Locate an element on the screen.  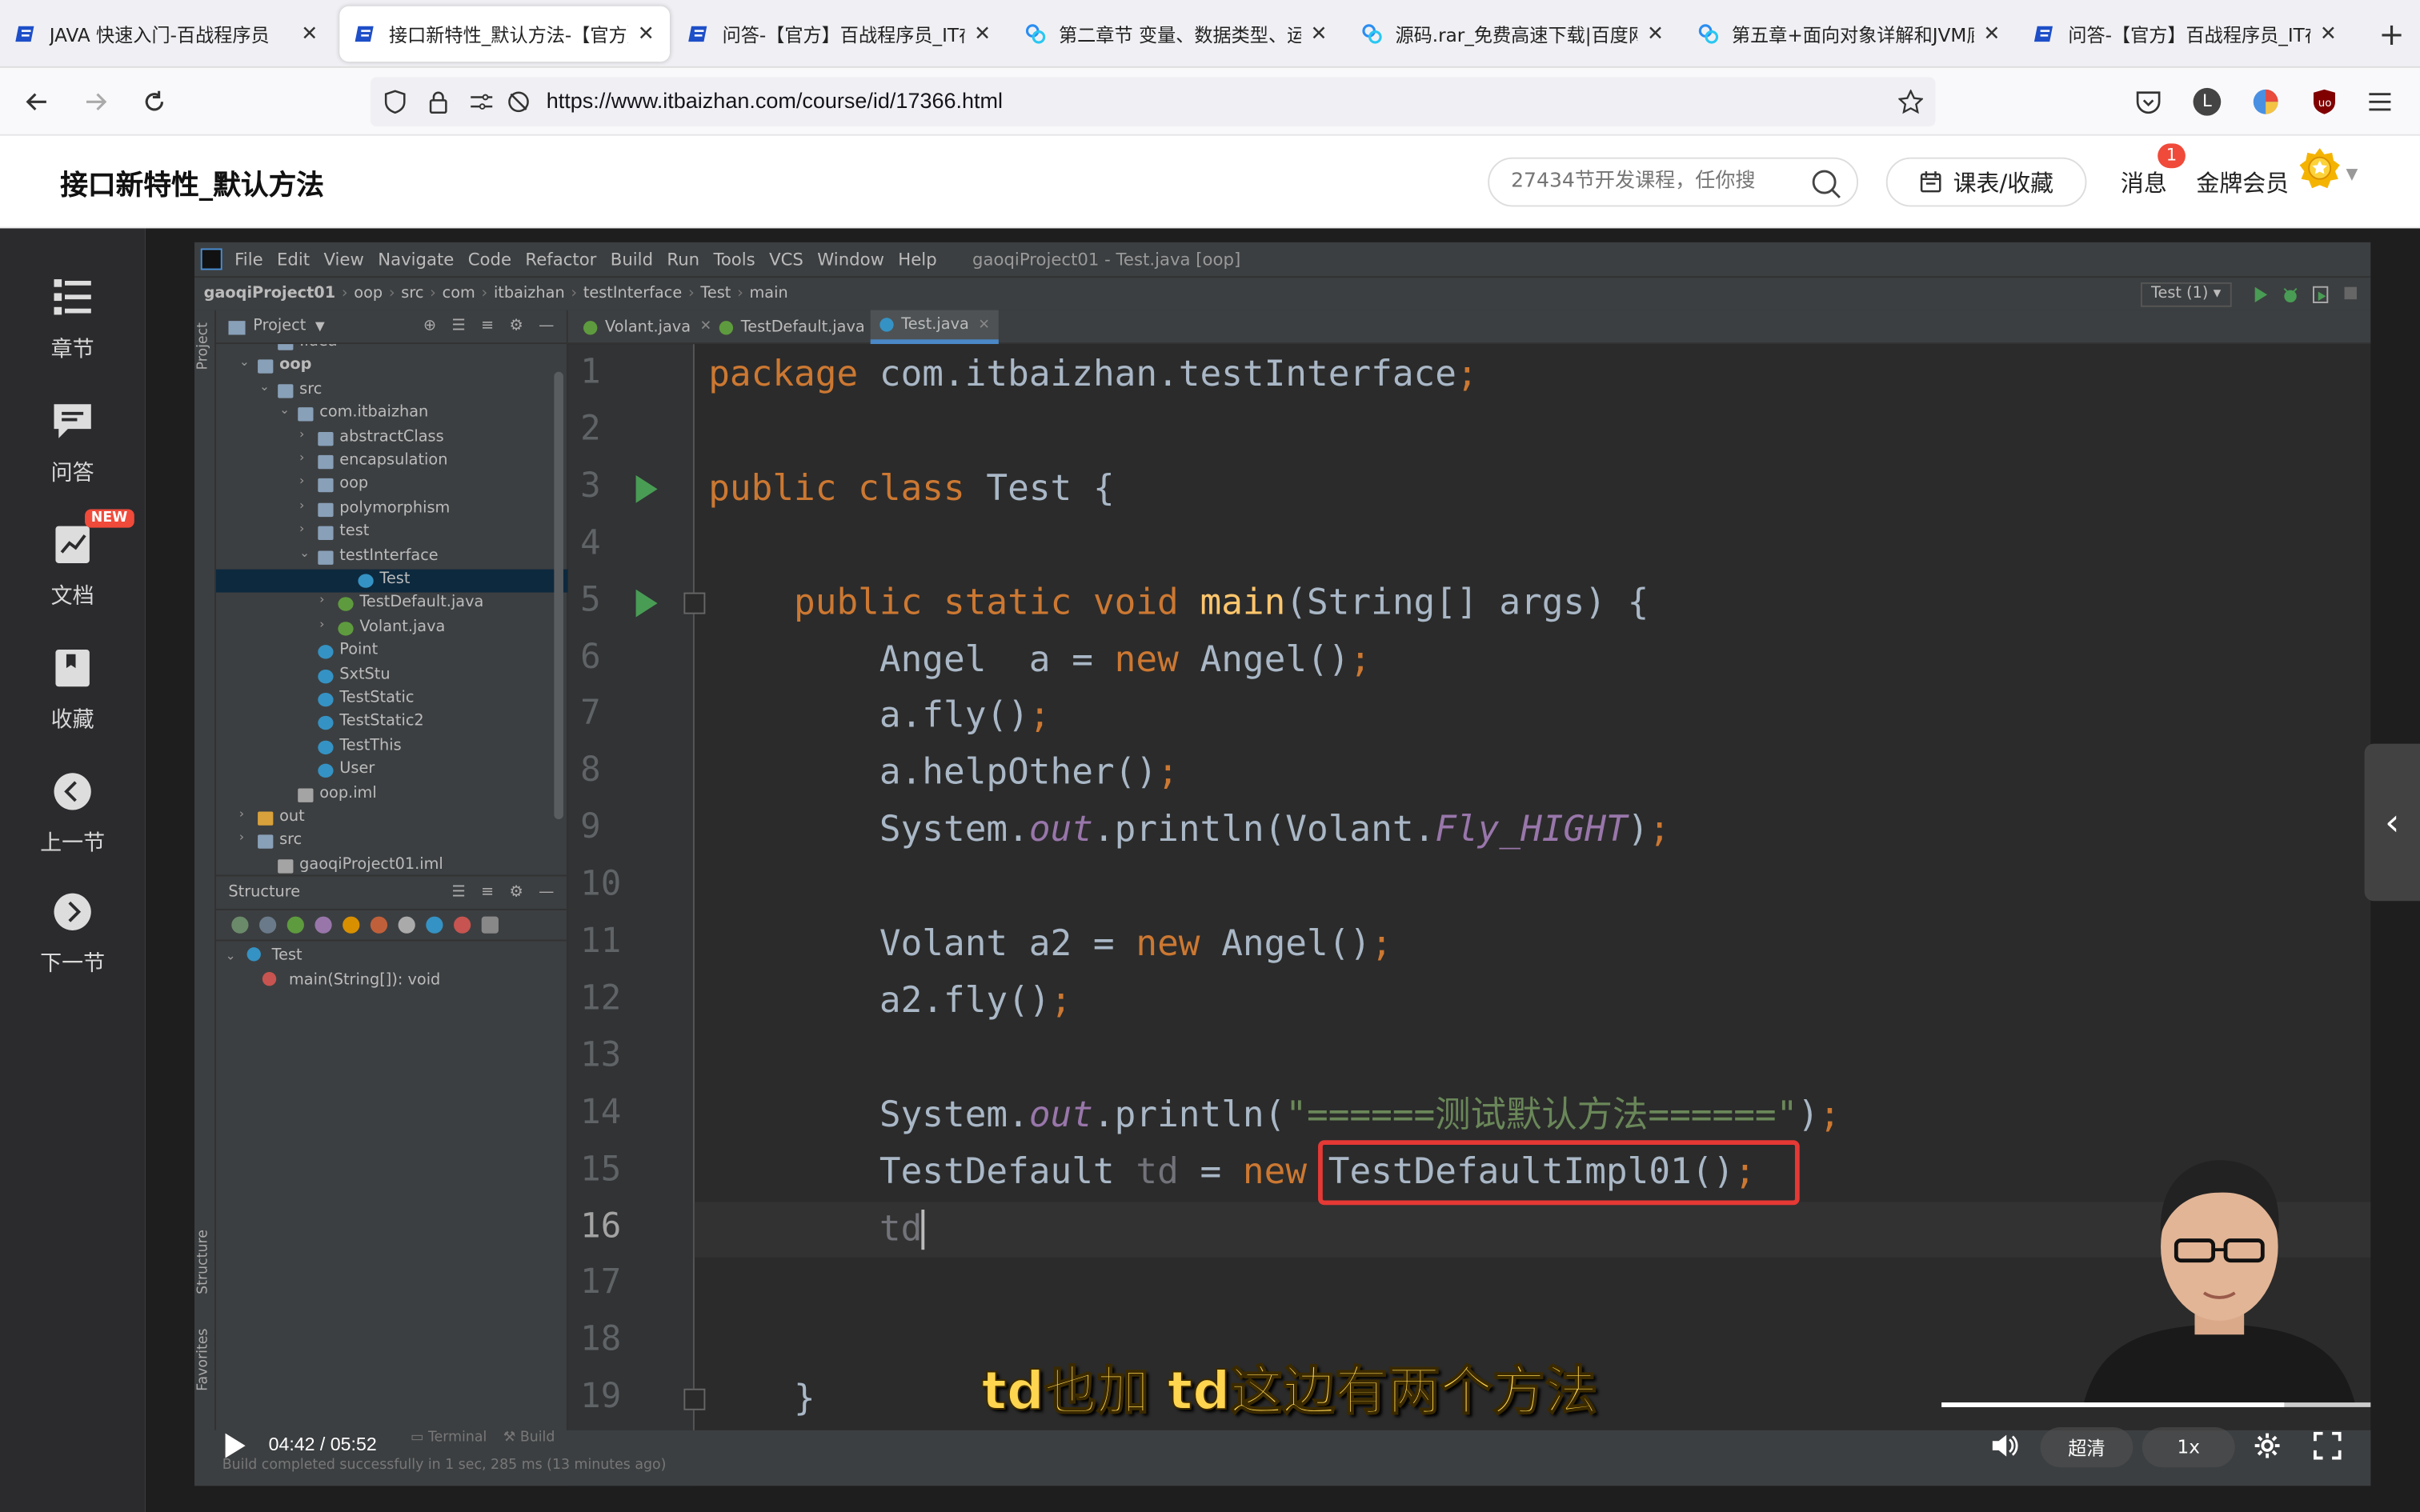
settings-gear-icon is located at coordinates (2267, 1446).